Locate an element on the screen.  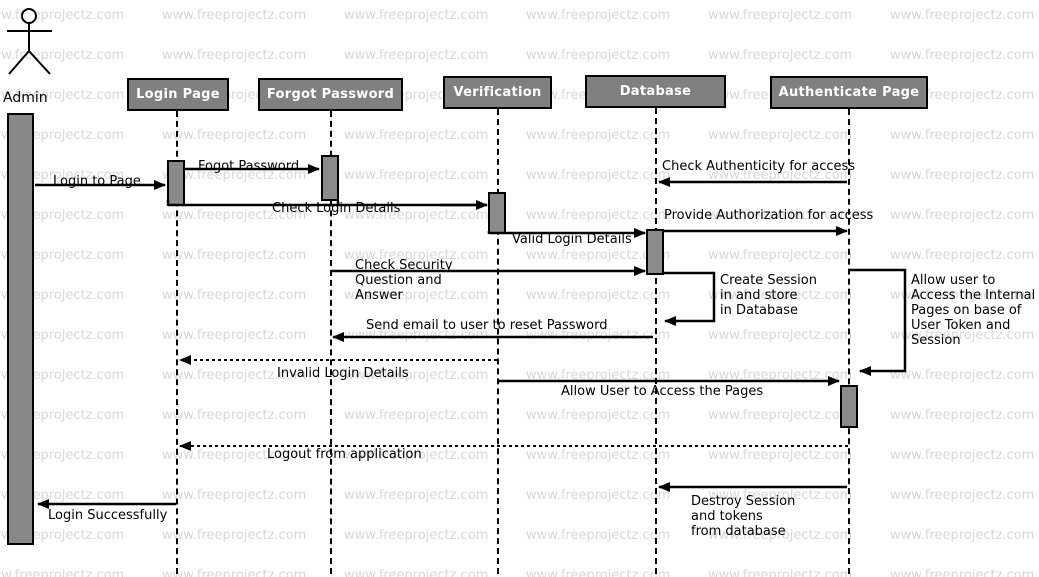
lifeline-header-label: Authenticate Page is located at coordinates (849, 92).